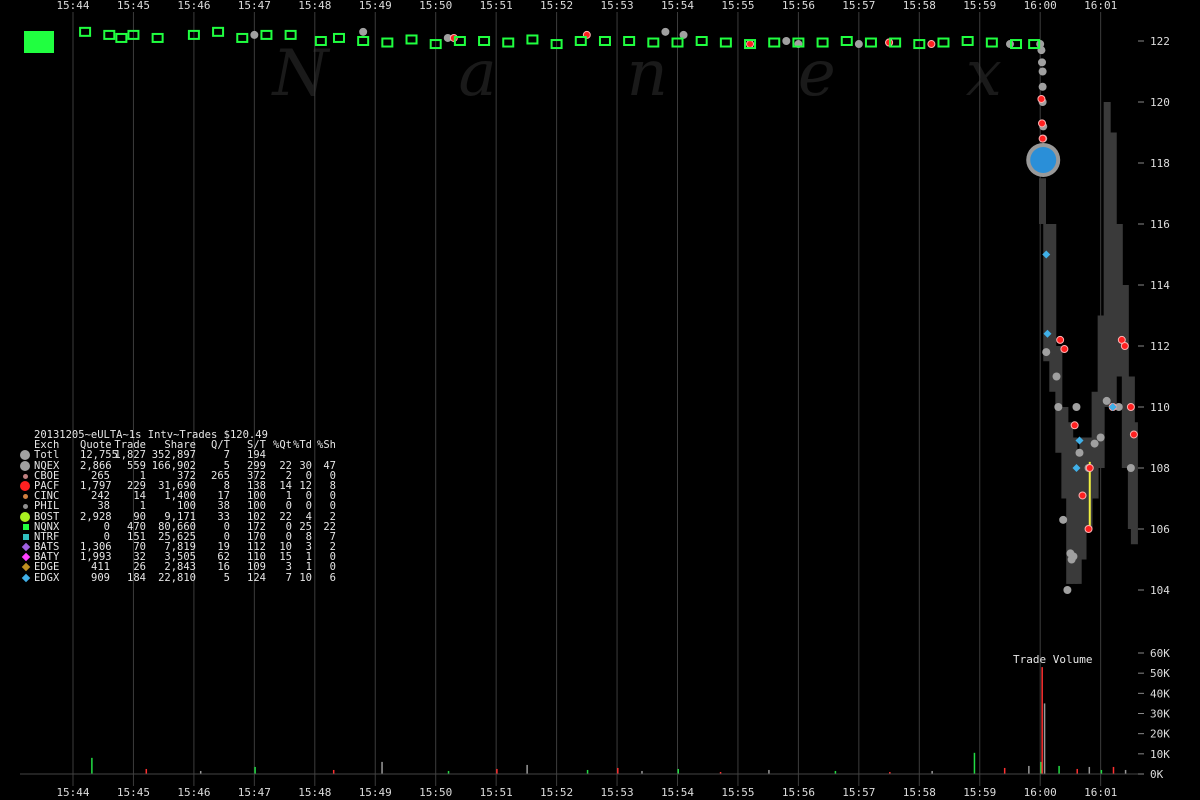 This screenshot has width=1200, height=800. Describe the element at coordinates (1160, 529) in the screenshot. I see `y-tick-label: 106` at that location.